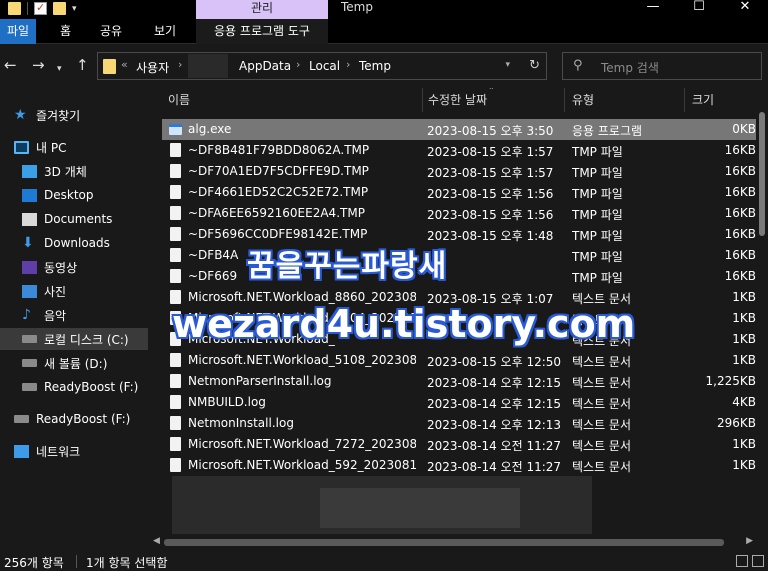  What do you see at coordinates (29, 267) in the screenshot?
I see `video-icon` at bounding box center [29, 267].